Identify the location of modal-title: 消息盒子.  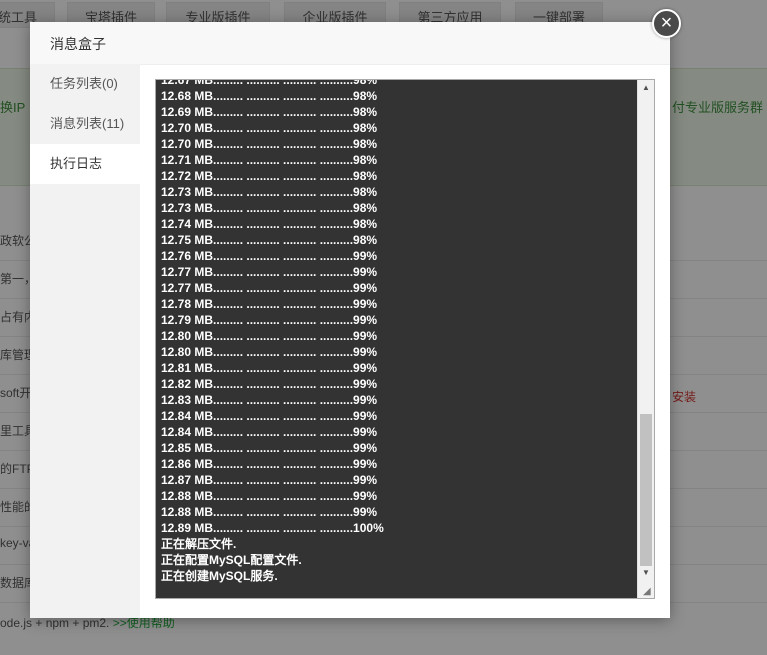
(78, 44).